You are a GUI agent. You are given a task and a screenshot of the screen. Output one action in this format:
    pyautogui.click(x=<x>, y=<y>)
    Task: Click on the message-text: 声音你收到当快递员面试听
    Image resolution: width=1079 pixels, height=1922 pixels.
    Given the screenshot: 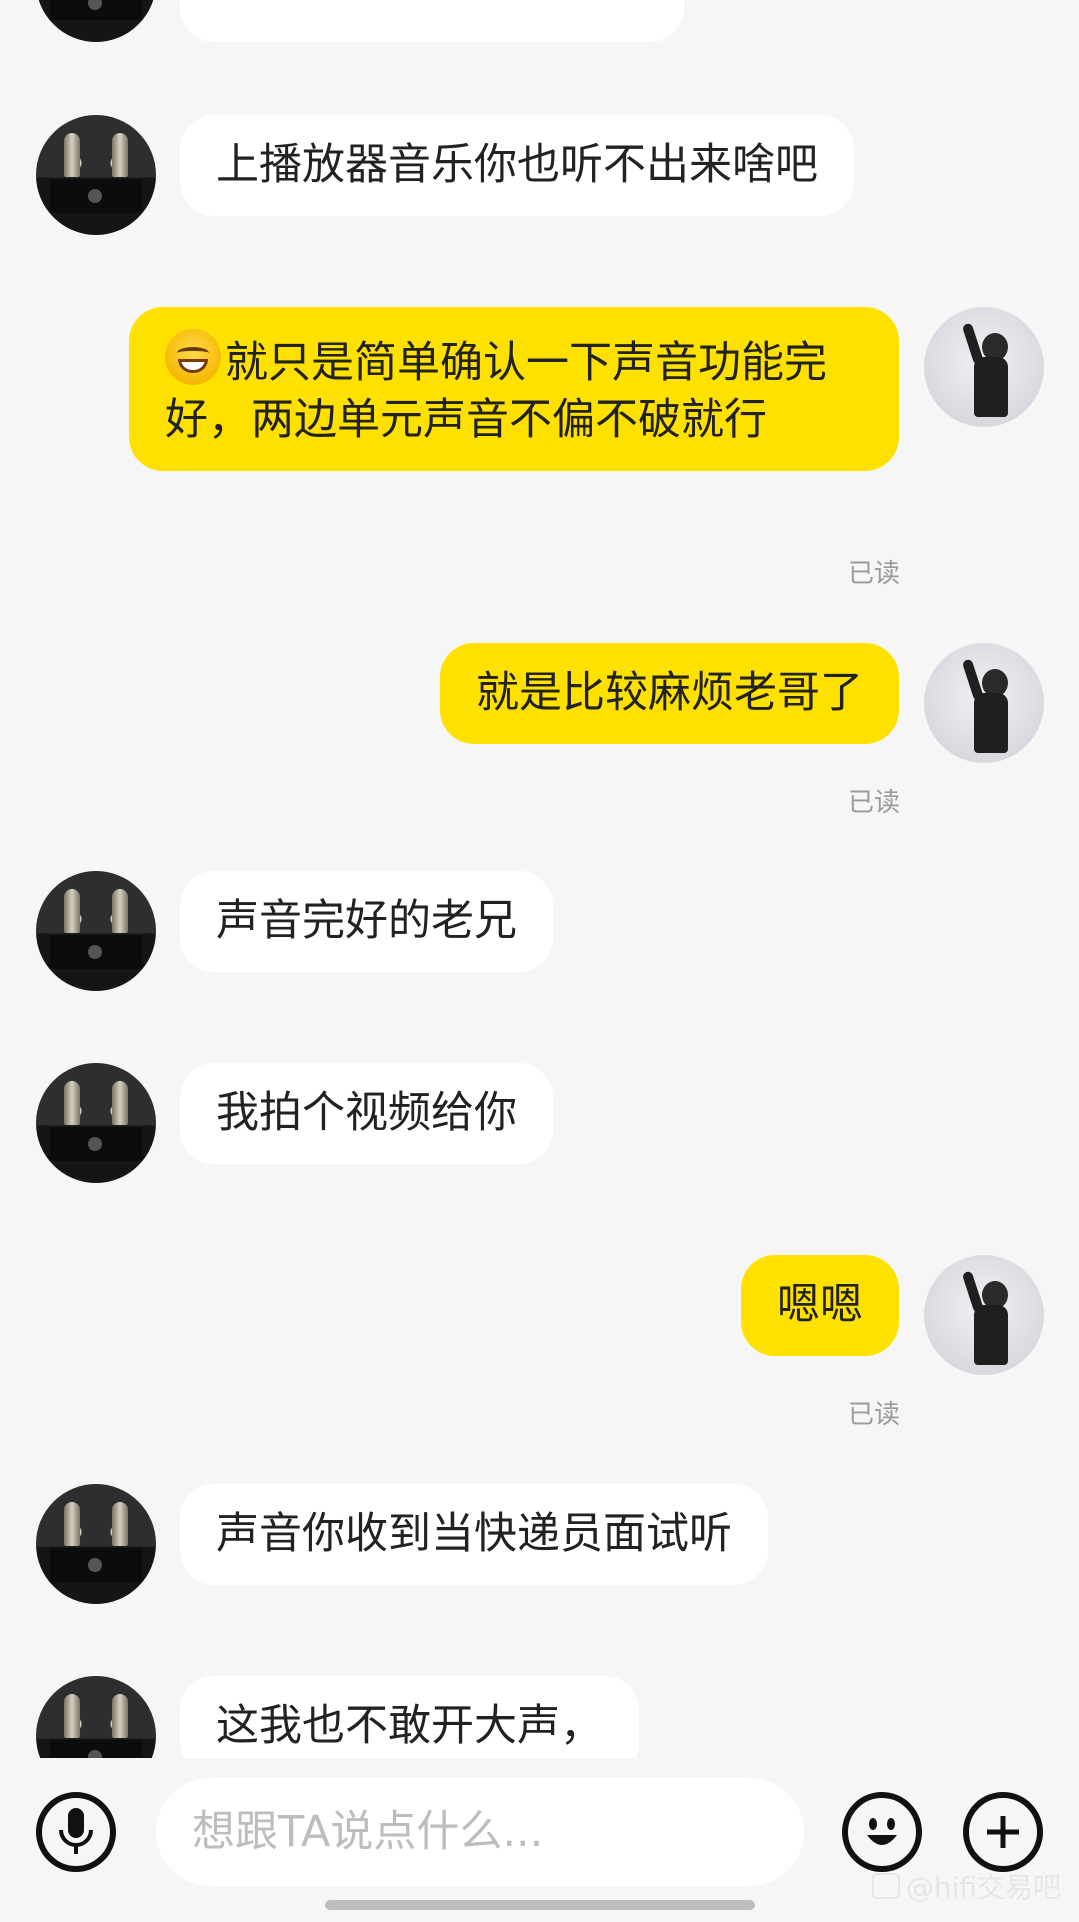 What is the action you would take?
    pyautogui.click(x=474, y=1534)
    